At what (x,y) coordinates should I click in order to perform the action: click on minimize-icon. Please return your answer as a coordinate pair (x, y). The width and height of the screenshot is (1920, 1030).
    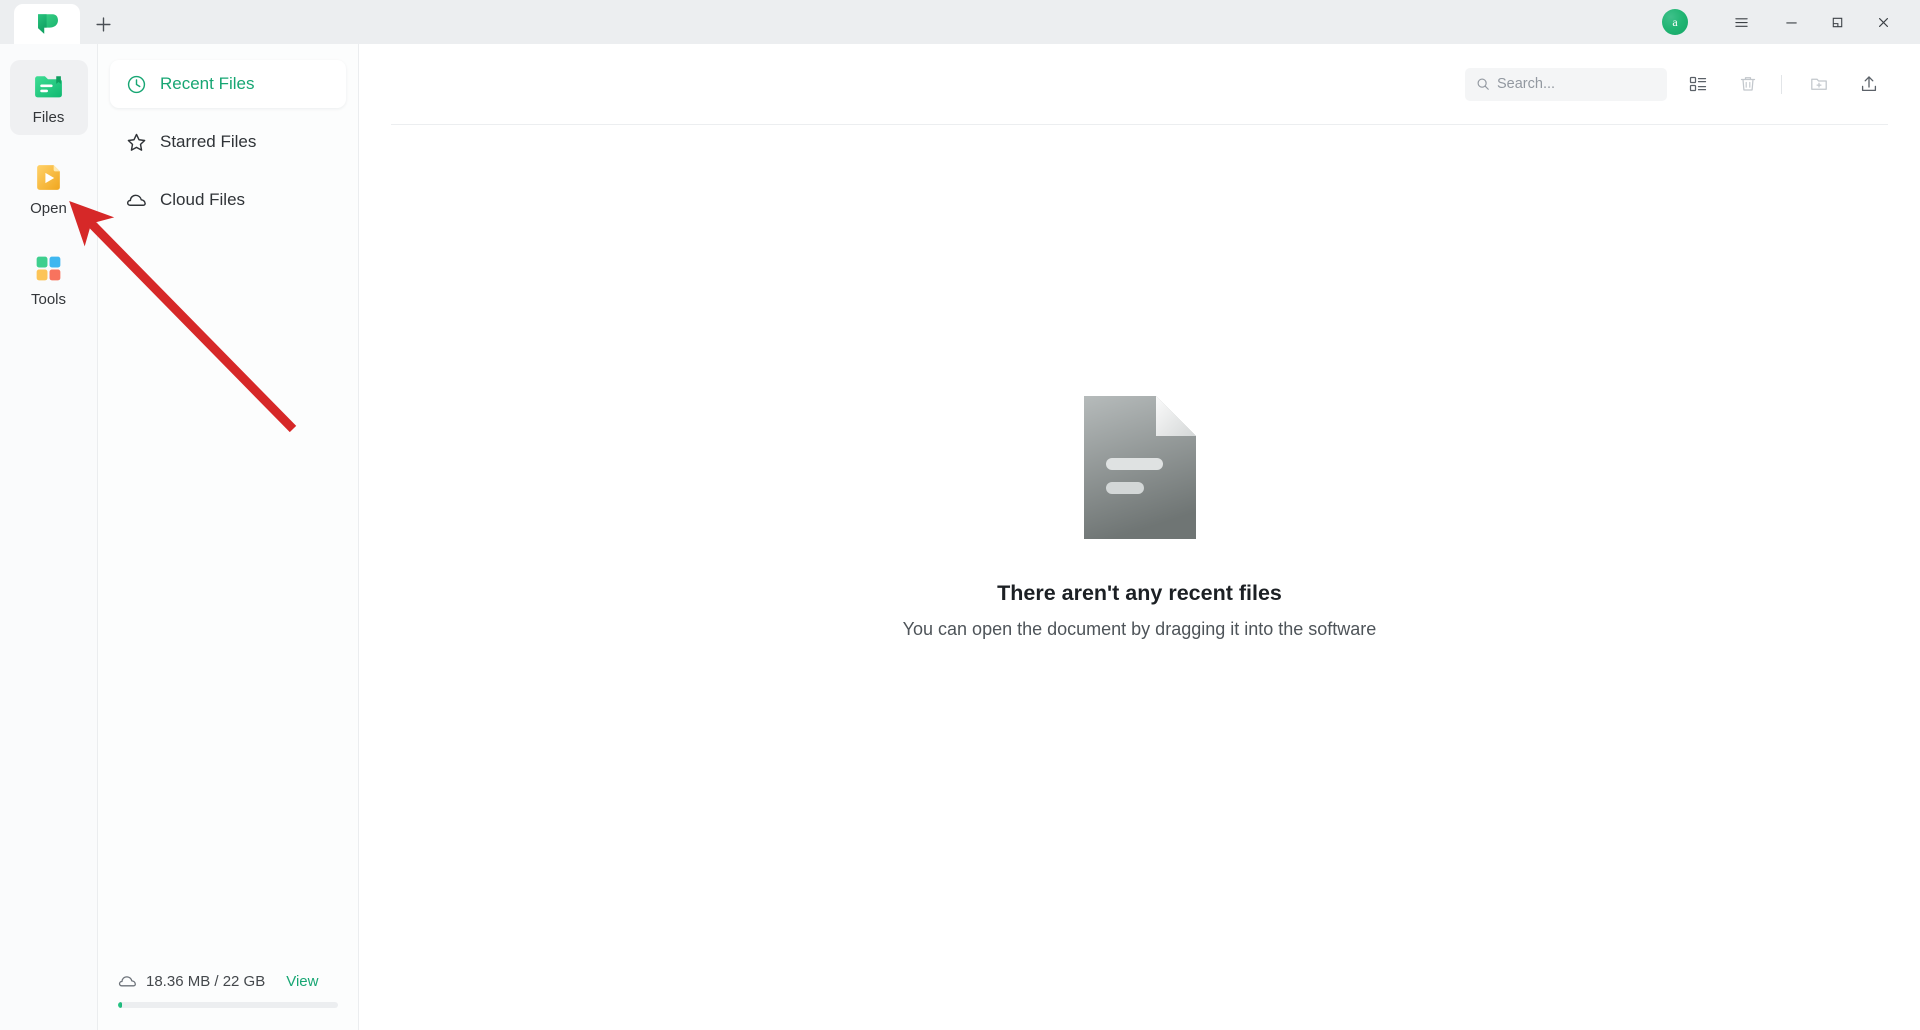
    Looking at the image, I should click on (1791, 22).